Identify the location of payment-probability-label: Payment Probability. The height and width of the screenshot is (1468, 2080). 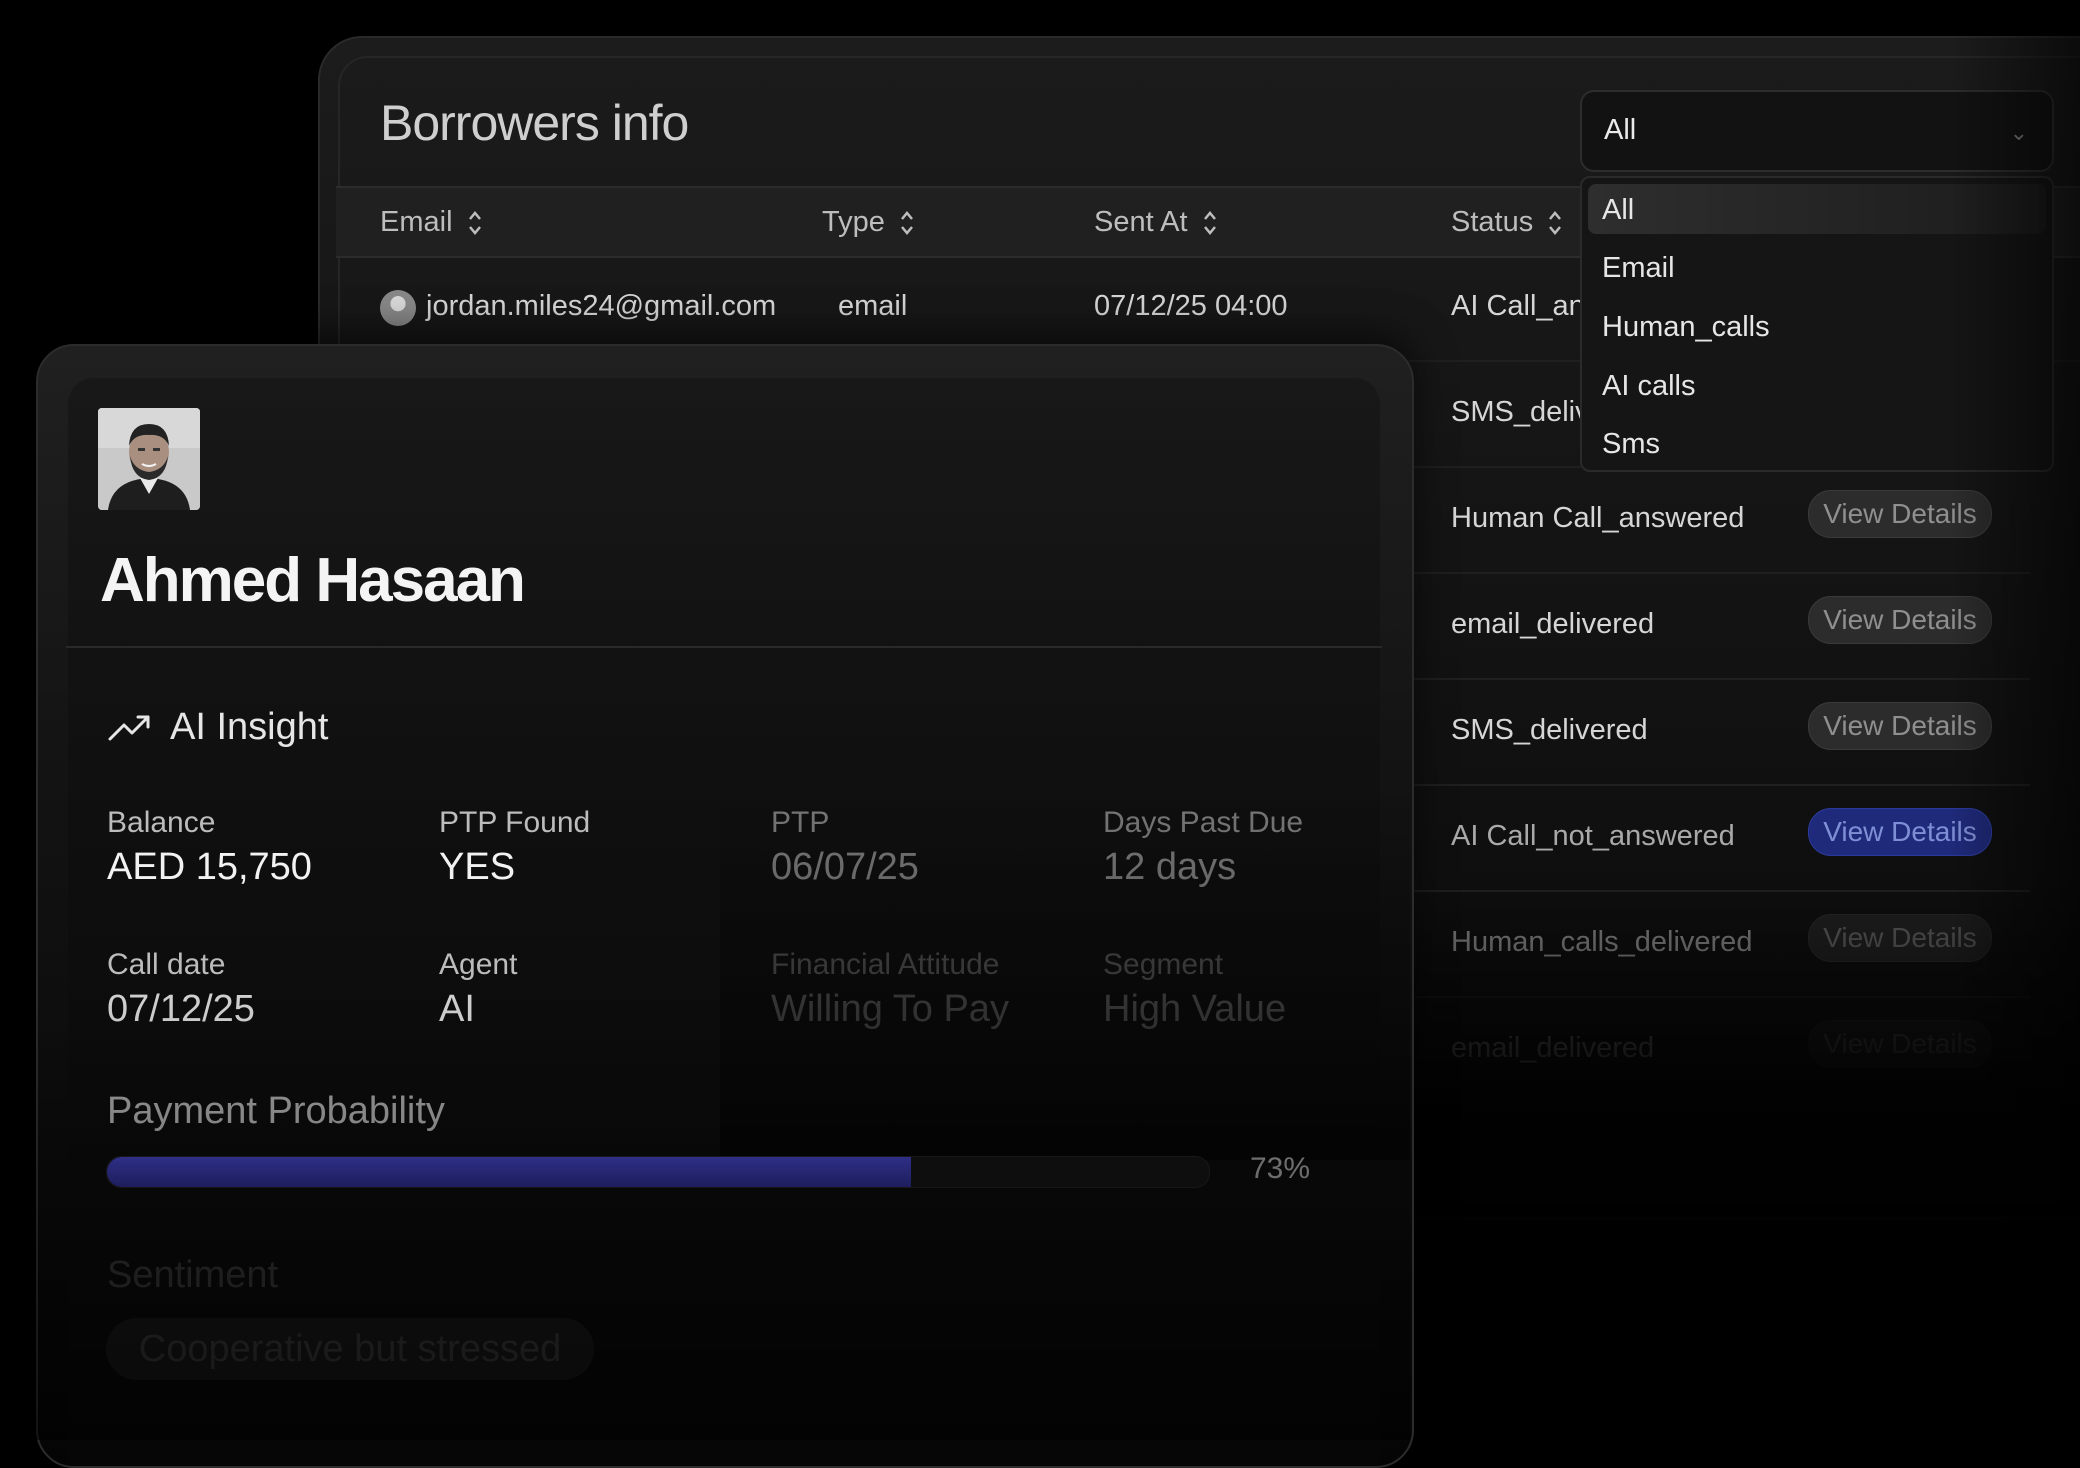
(276, 1111).